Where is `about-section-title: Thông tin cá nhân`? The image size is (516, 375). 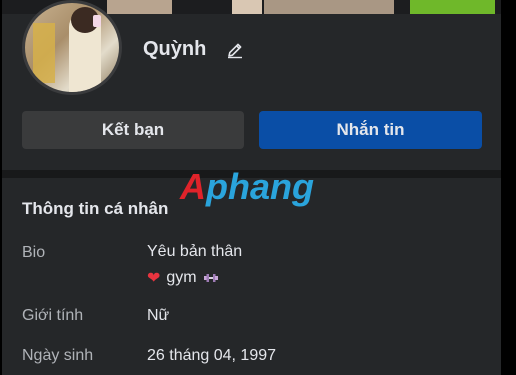
about-section-title: Thông tin cá nhân is located at coordinates (95, 208).